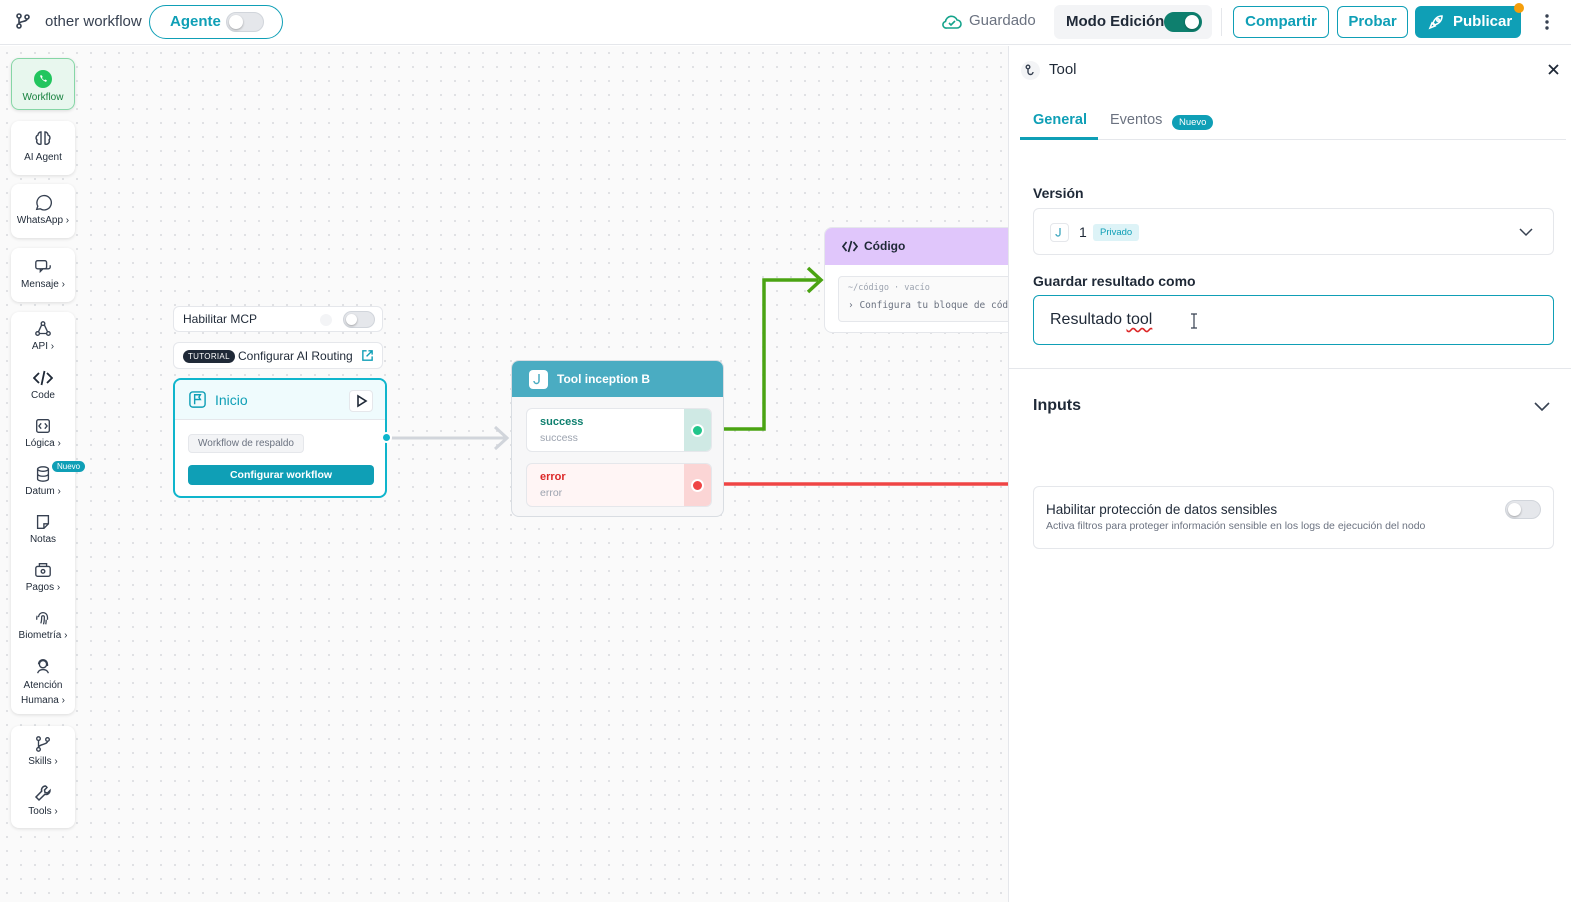 The width and height of the screenshot is (1571, 902). I want to click on start-node-output-handle, so click(386, 437).